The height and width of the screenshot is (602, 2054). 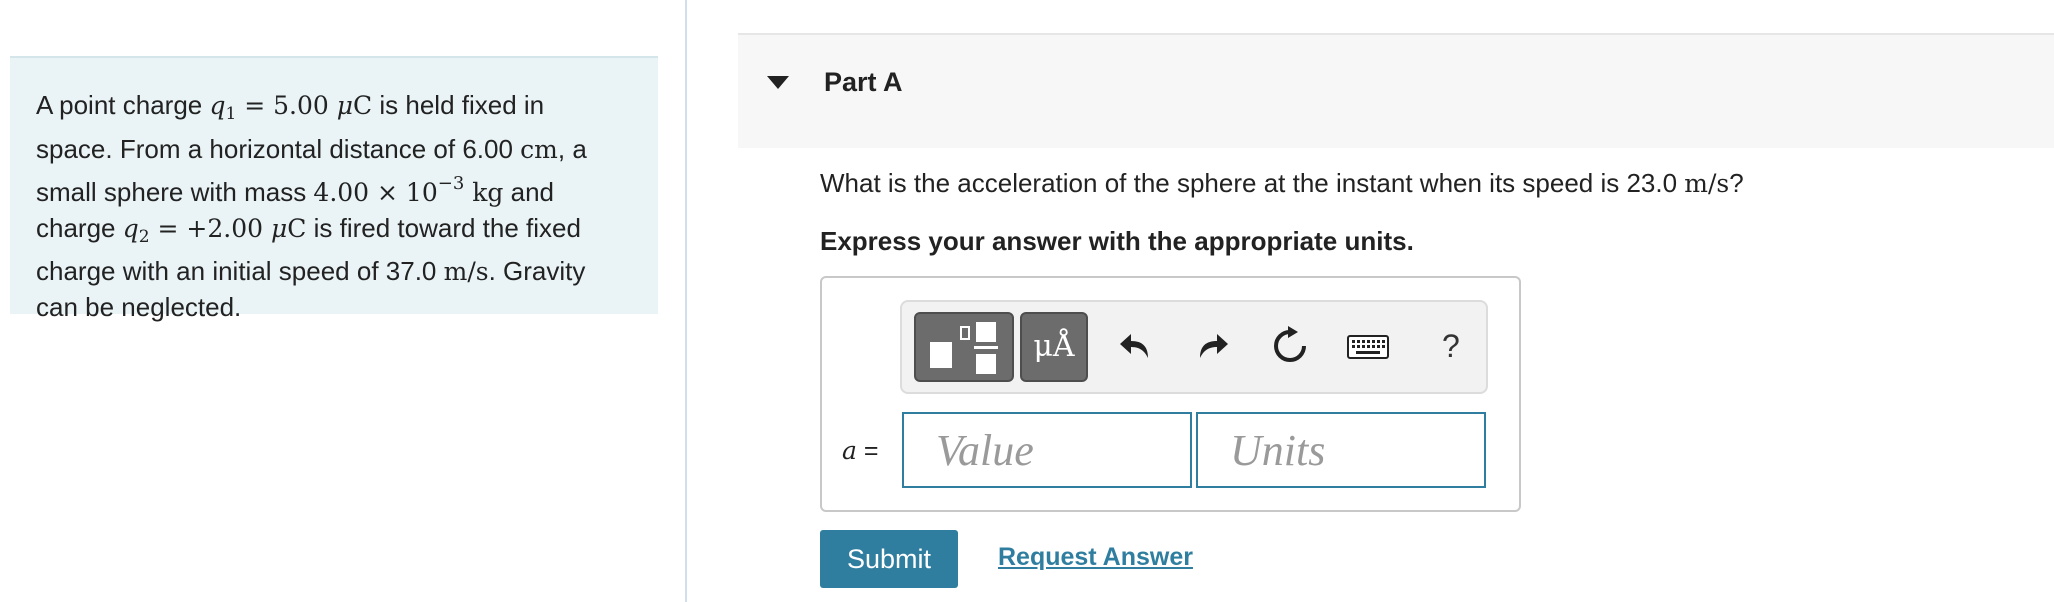 What do you see at coordinates (139, 306) in the screenshot?
I see `problem-line-6: can be neglected.` at bounding box center [139, 306].